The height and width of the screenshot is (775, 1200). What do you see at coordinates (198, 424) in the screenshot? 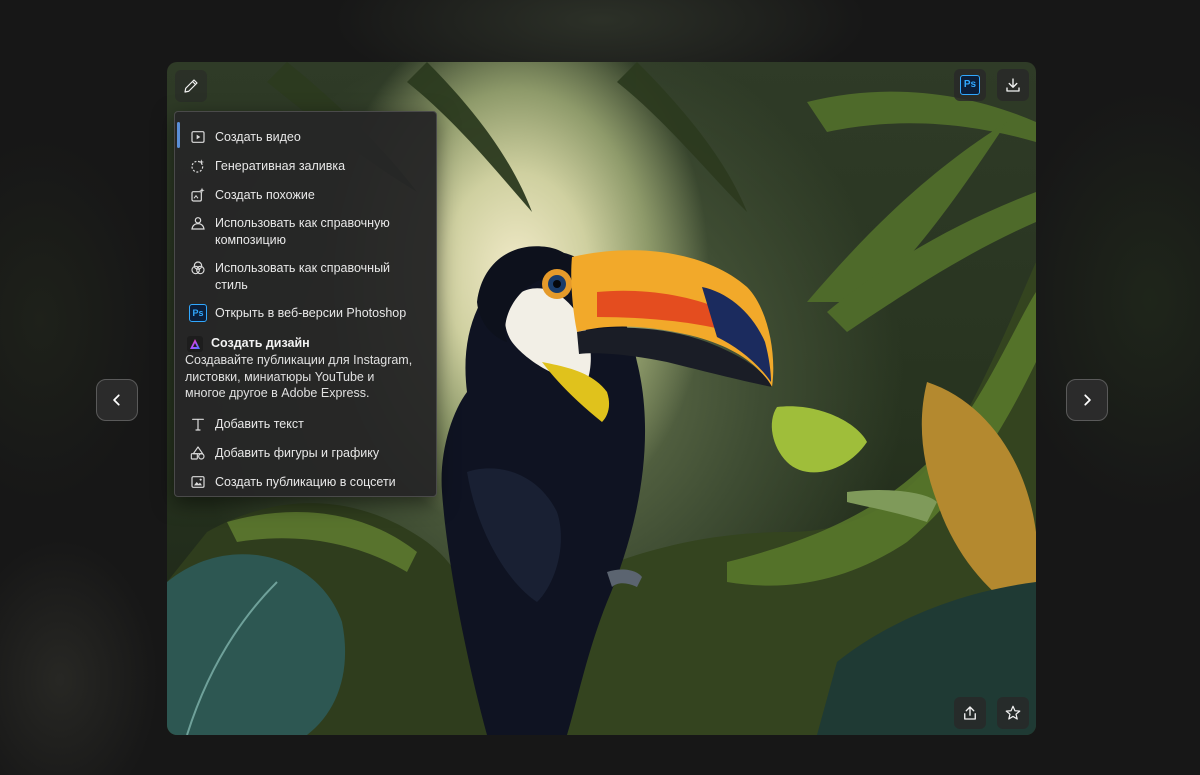
I see `text-icon` at bounding box center [198, 424].